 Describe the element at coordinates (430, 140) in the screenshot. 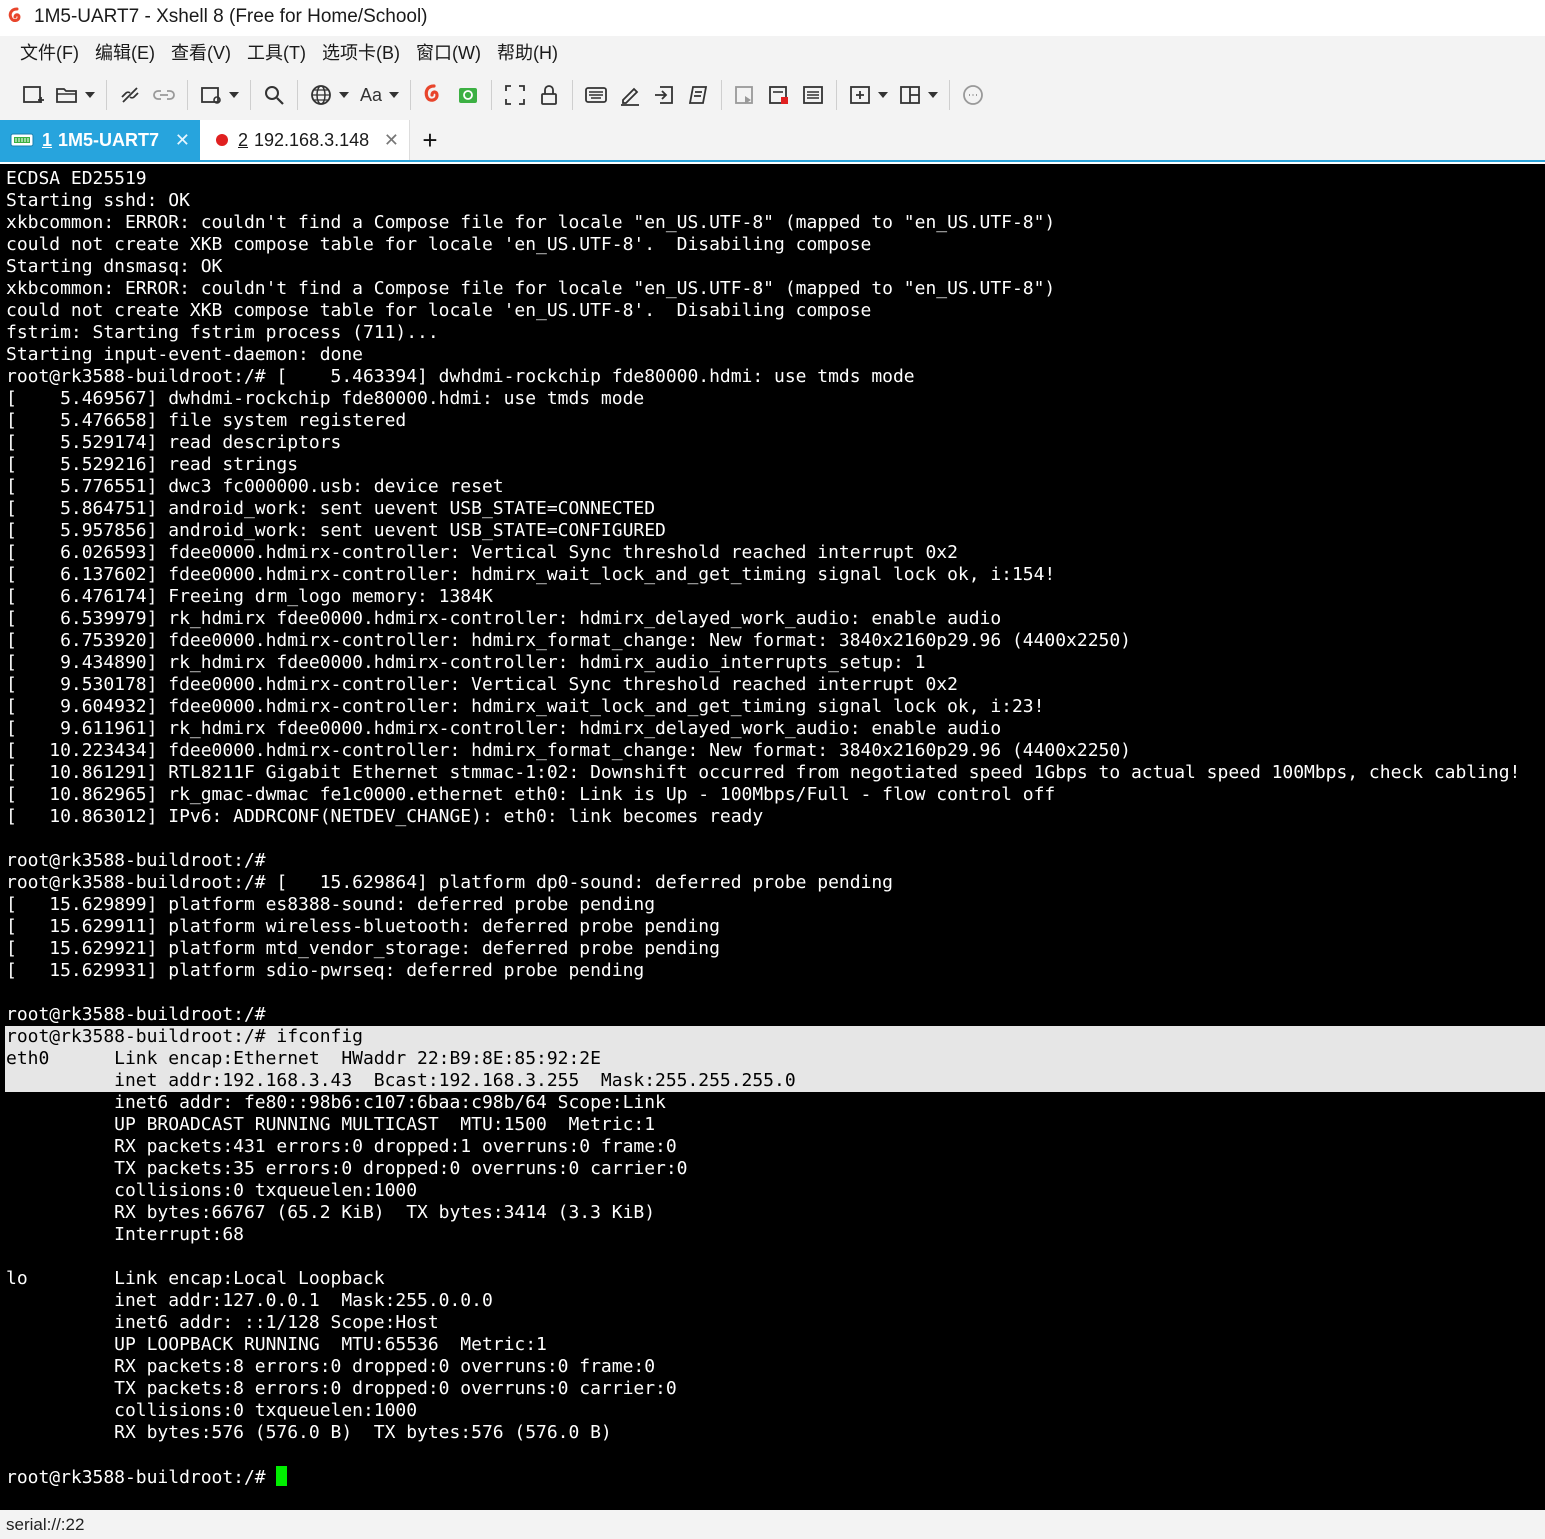

I see `add-tab-button: +` at that location.